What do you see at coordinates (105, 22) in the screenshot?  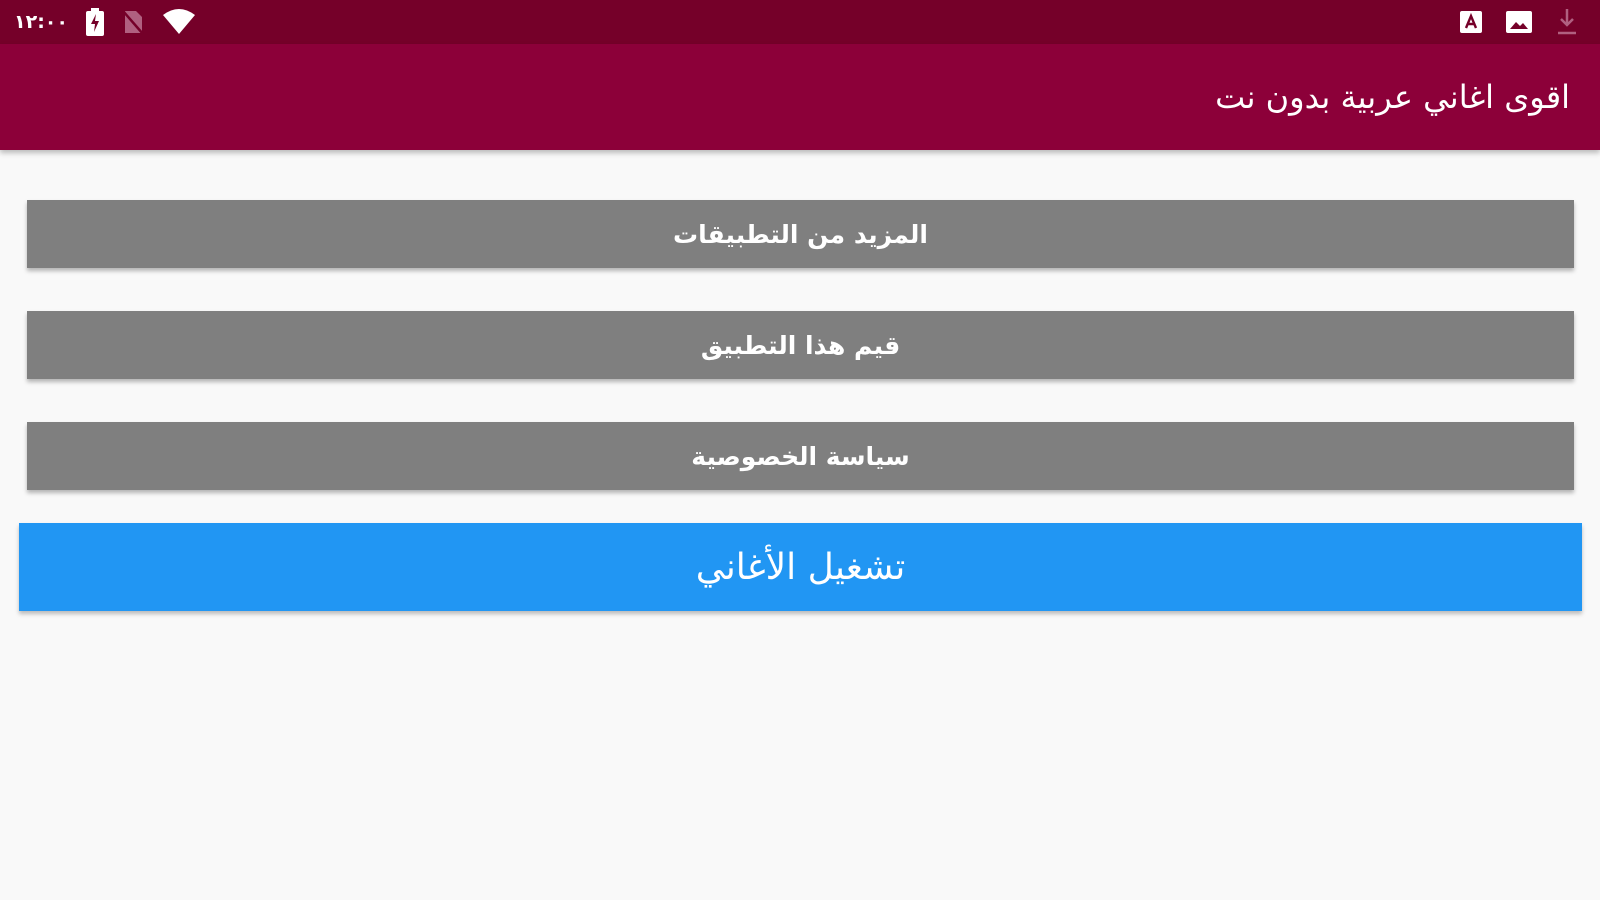 I see `status-left: ١٢:٠٠` at bounding box center [105, 22].